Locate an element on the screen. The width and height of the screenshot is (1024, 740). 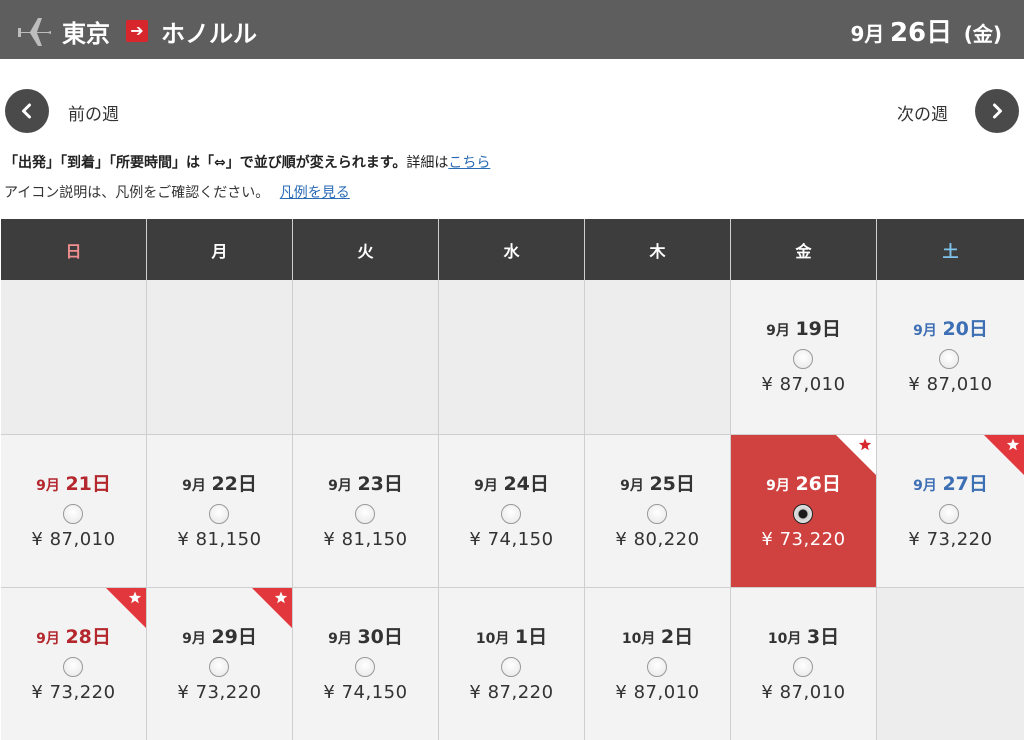
calendar-day-cell: 9月 19日 ¥ 87,010 is located at coordinates (804, 357).